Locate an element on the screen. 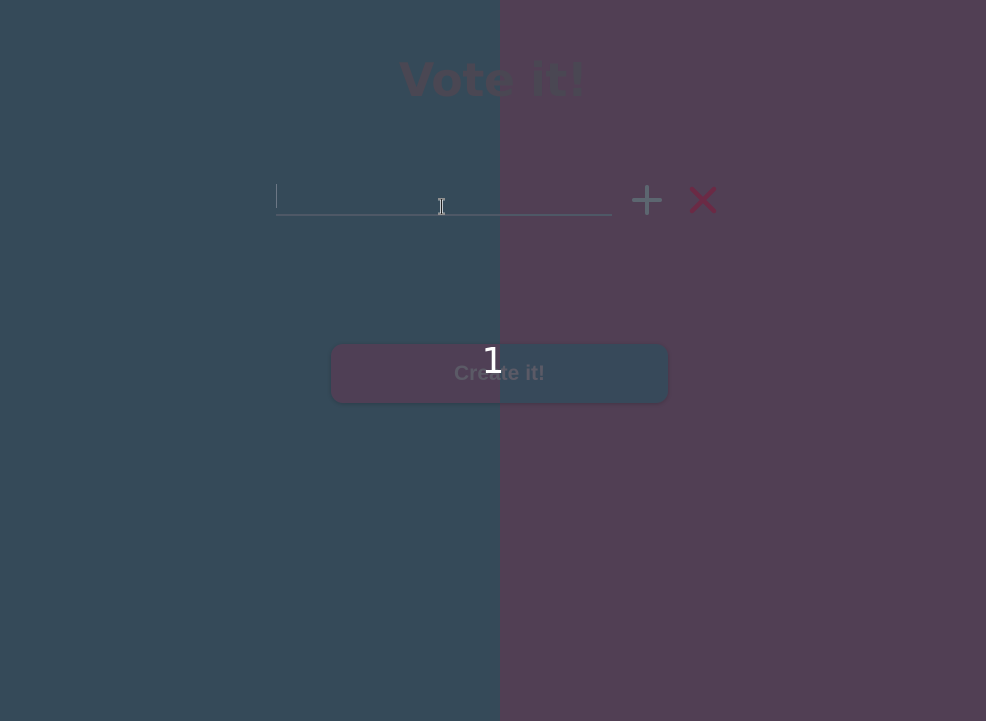 This screenshot has height=721, width=986. plus-icon is located at coordinates (647, 200).